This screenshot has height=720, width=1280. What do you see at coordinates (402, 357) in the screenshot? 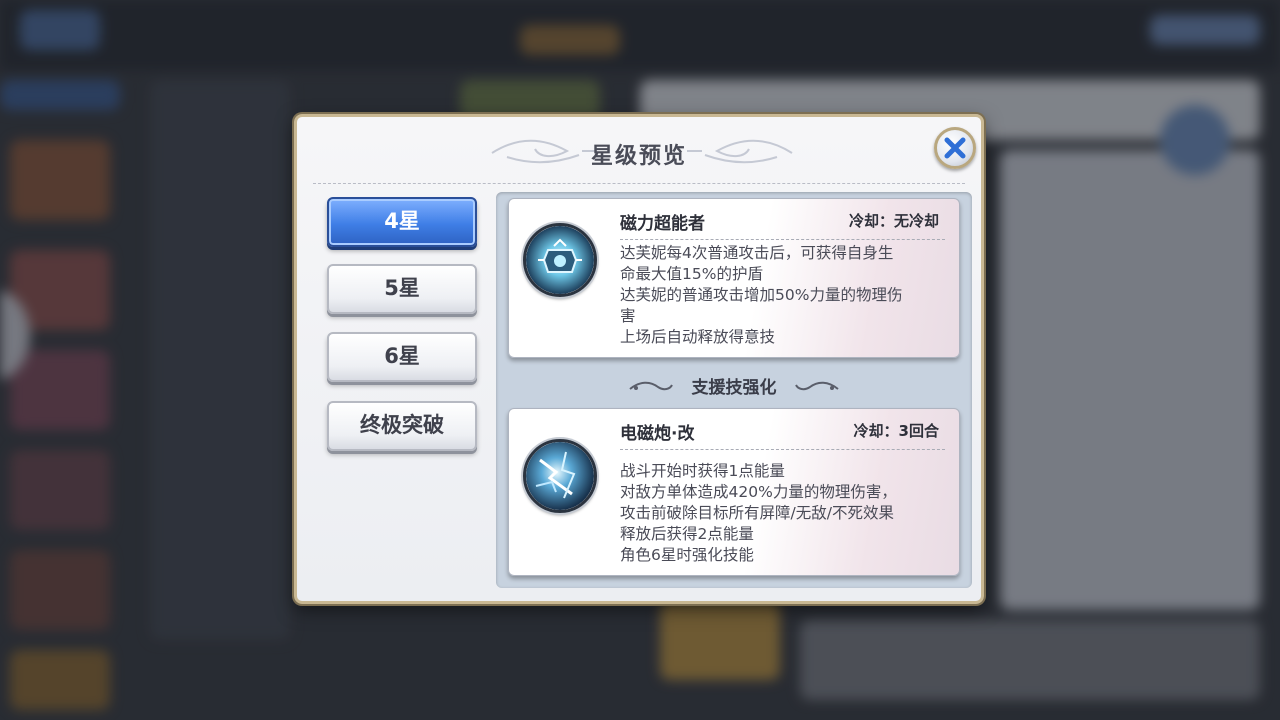
I see `tab-6-star: 6星` at bounding box center [402, 357].